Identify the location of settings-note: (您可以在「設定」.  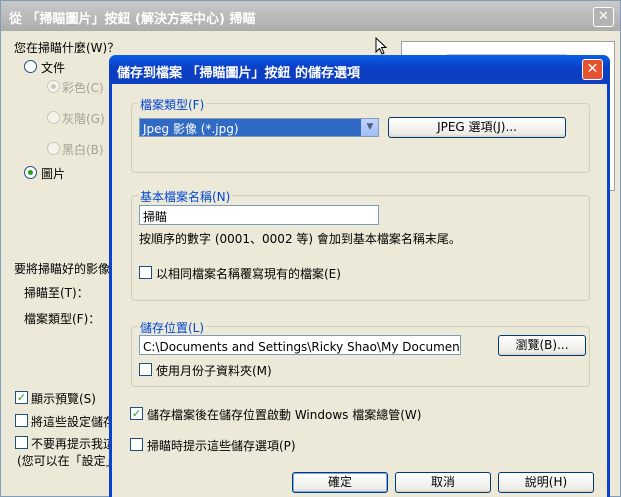
(67, 461).